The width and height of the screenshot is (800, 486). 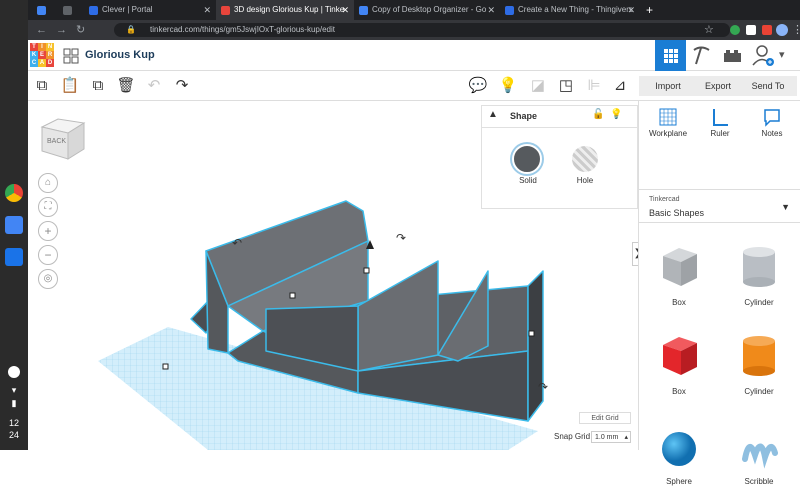 What do you see at coordinates (679, 355) in the screenshot?
I see `shape-box-red` at bounding box center [679, 355].